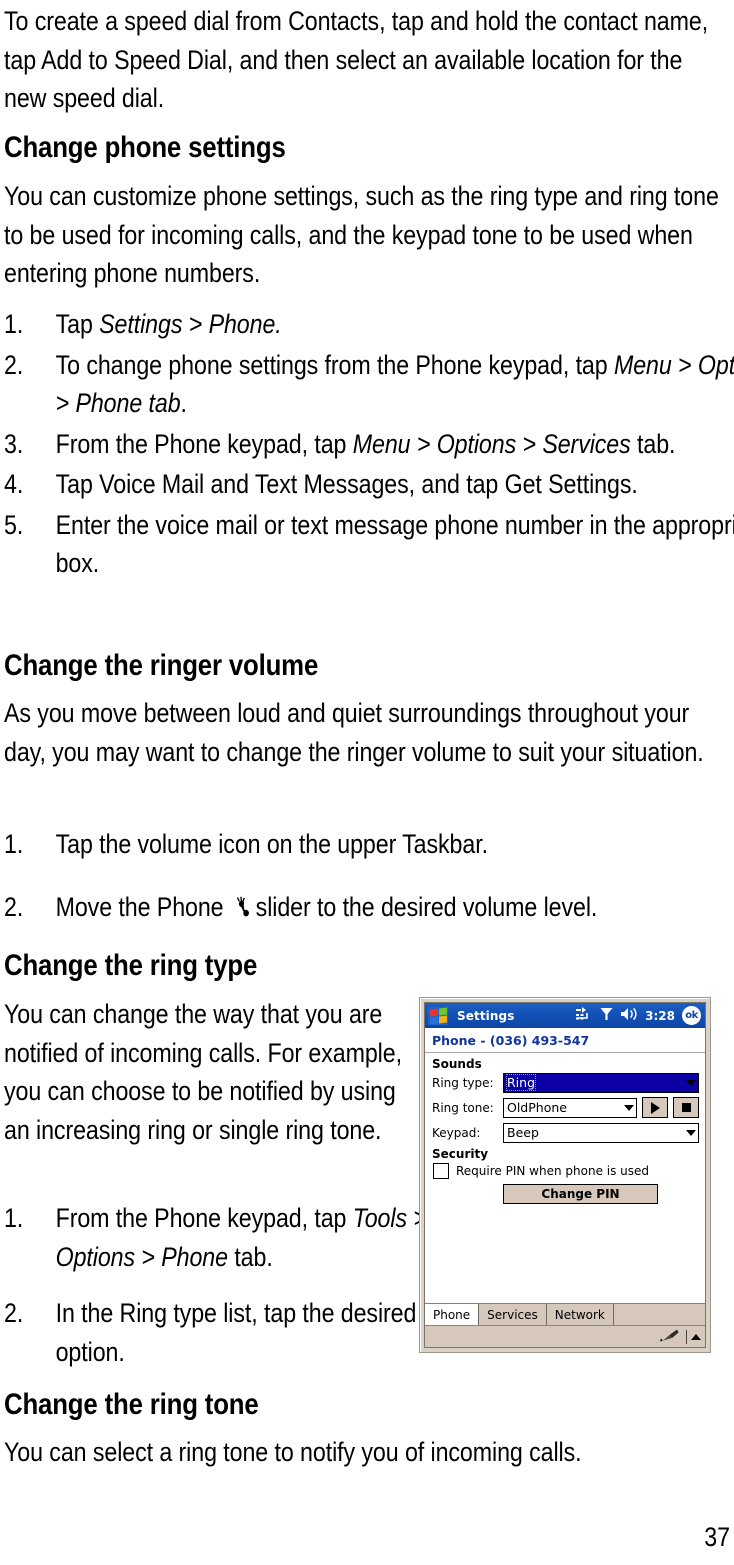  I want to click on step-text-em: Menu > Options > Services, so click(491, 443).